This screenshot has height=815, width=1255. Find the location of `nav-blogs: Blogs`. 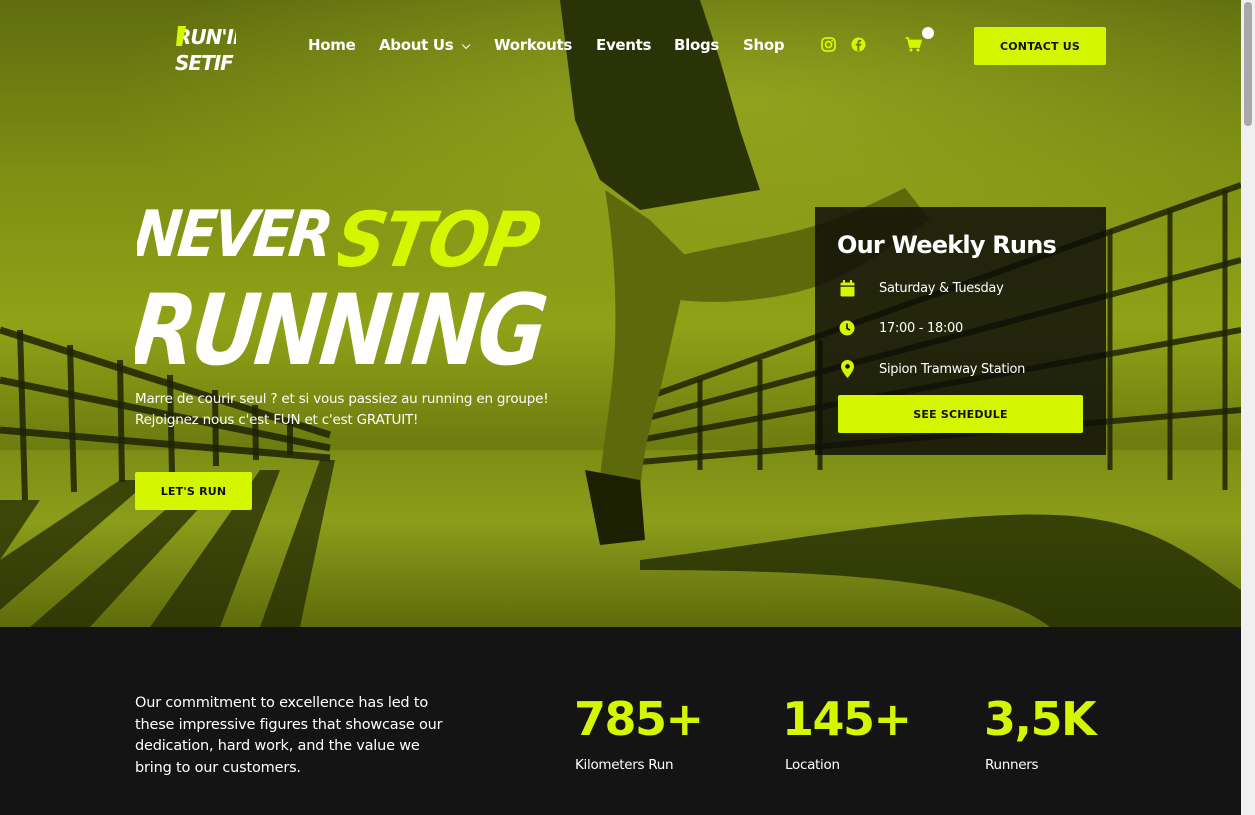

nav-blogs: Blogs is located at coordinates (696, 45).